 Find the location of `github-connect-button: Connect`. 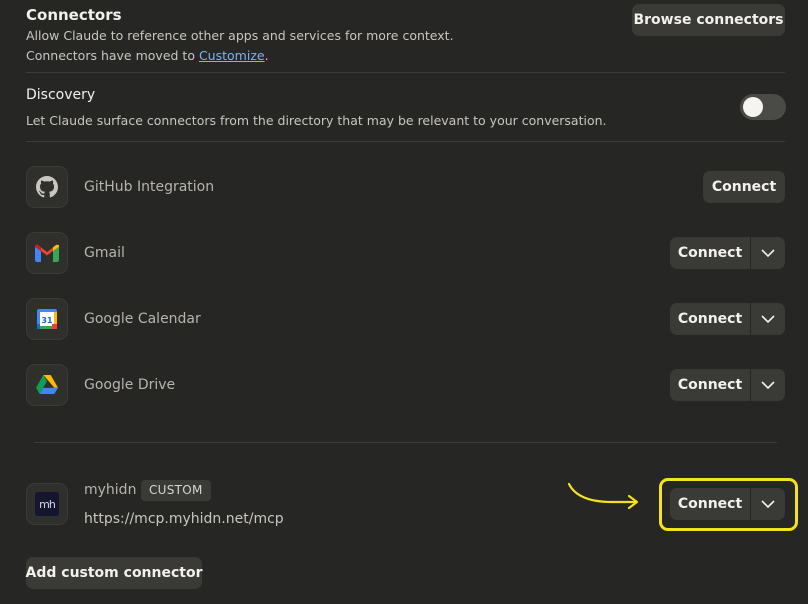

github-connect-button: Connect is located at coordinates (744, 187).